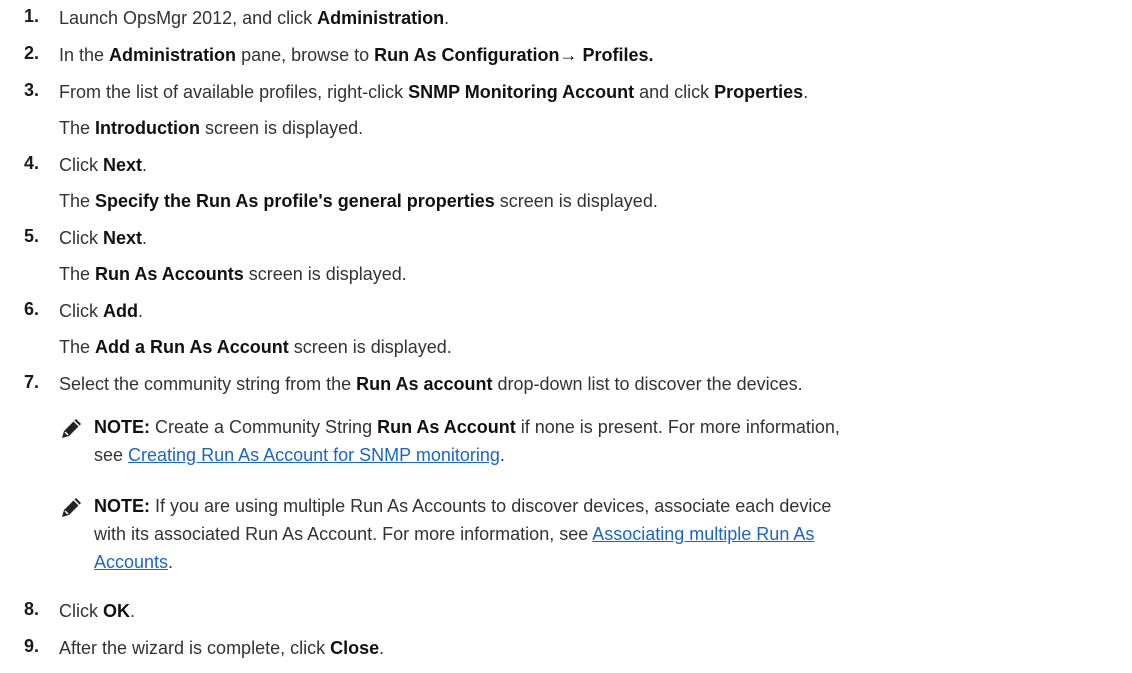 The image size is (1132, 673). What do you see at coordinates (97, 611) in the screenshot?
I see `step-text: Click OK.` at bounding box center [97, 611].